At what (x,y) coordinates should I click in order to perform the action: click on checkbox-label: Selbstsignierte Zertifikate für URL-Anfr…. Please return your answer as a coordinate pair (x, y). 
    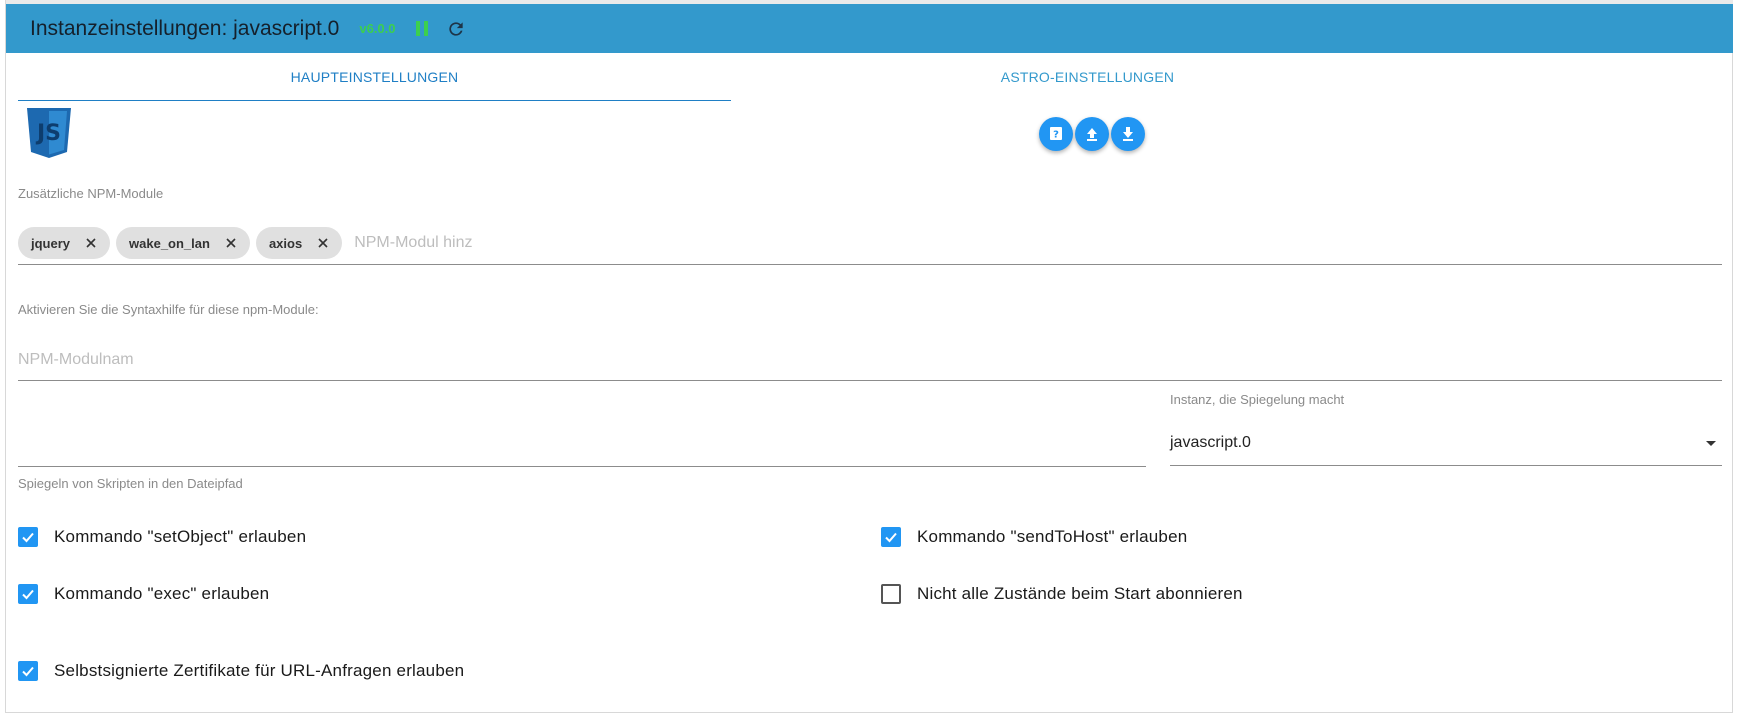
    Looking at the image, I should click on (259, 670).